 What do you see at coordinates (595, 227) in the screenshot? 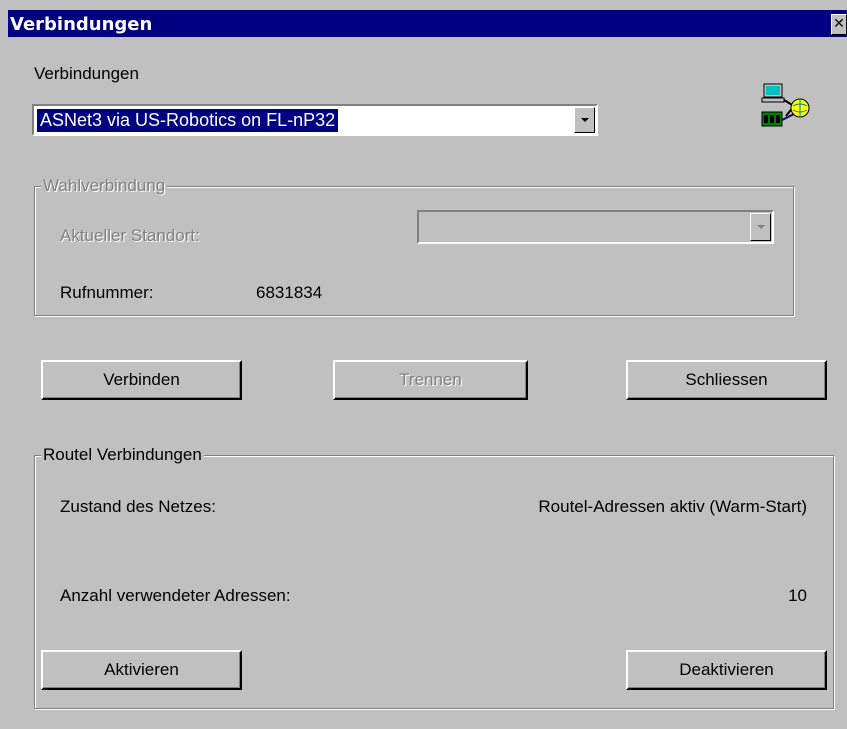
I see `current-location-combobox` at bounding box center [595, 227].